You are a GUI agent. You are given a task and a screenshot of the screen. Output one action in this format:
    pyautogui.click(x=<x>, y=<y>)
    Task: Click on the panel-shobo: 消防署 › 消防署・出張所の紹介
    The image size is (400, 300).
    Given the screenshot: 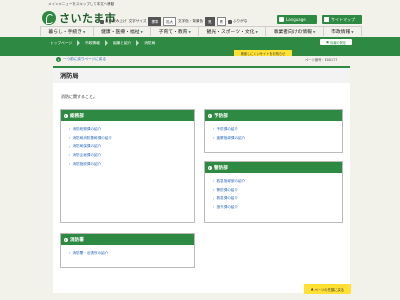 What is the action you would take?
    pyautogui.click(x=127, y=250)
    